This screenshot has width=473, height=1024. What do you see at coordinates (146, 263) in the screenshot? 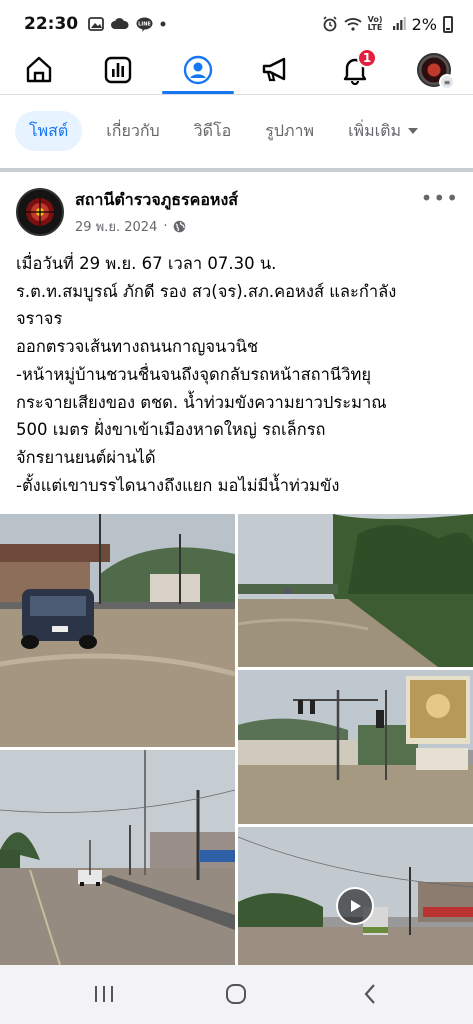
I see `post-line: เมื่อวันที่ 29 พ.ย. 67 เวลา 07.30 น.` at bounding box center [146, 263].